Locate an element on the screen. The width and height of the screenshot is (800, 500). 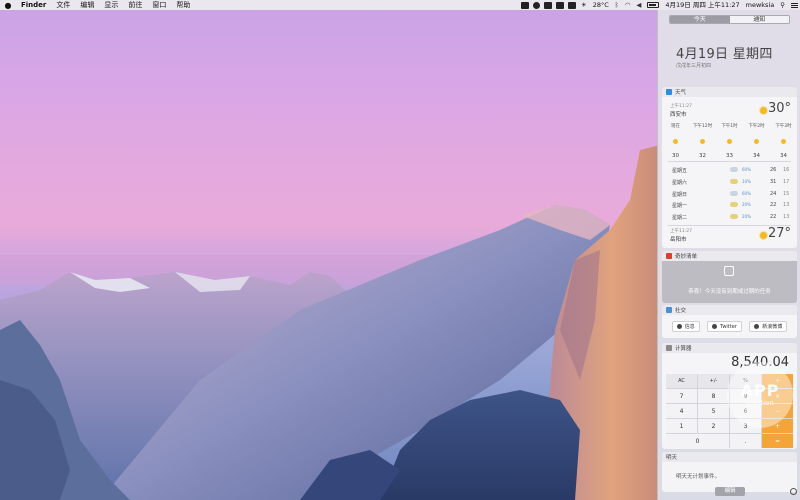
tomorrow-widget-title: 明天 is located at coordinates (672, 458).